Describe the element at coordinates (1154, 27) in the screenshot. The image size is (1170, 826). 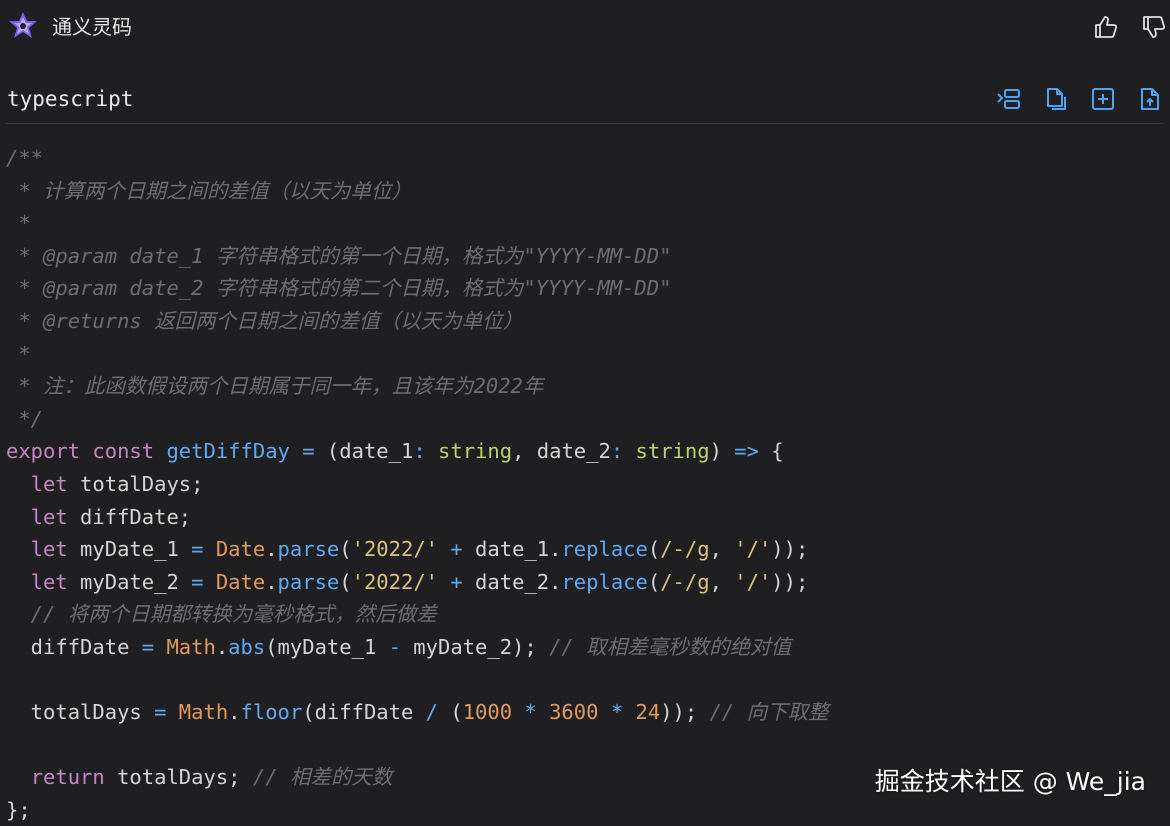
I see `thumbs-down-icon` at that location.